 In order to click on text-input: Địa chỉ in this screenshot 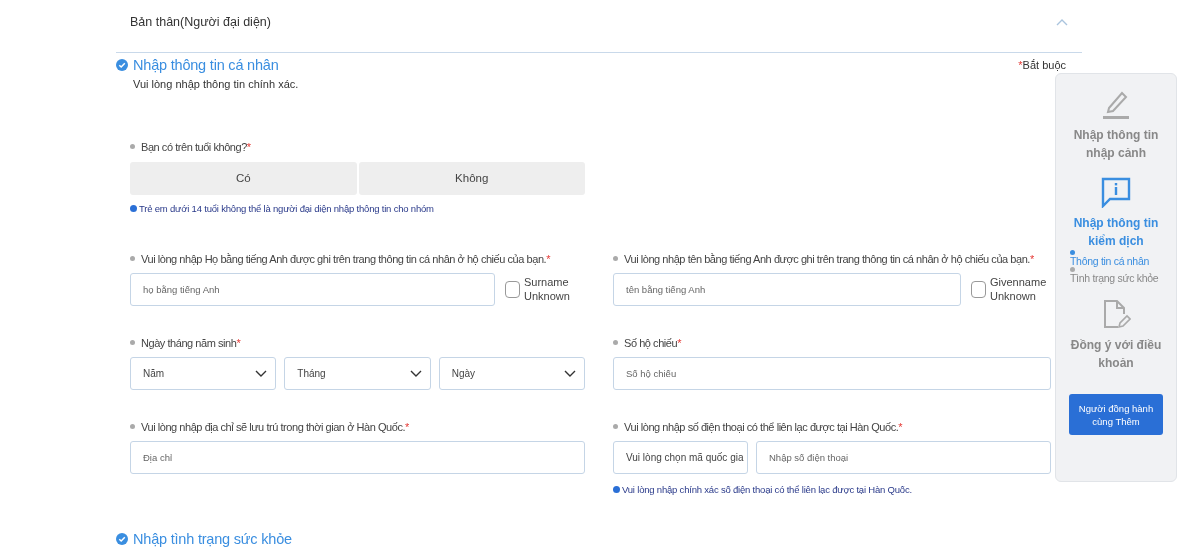, I will do `click(357, 457)`.